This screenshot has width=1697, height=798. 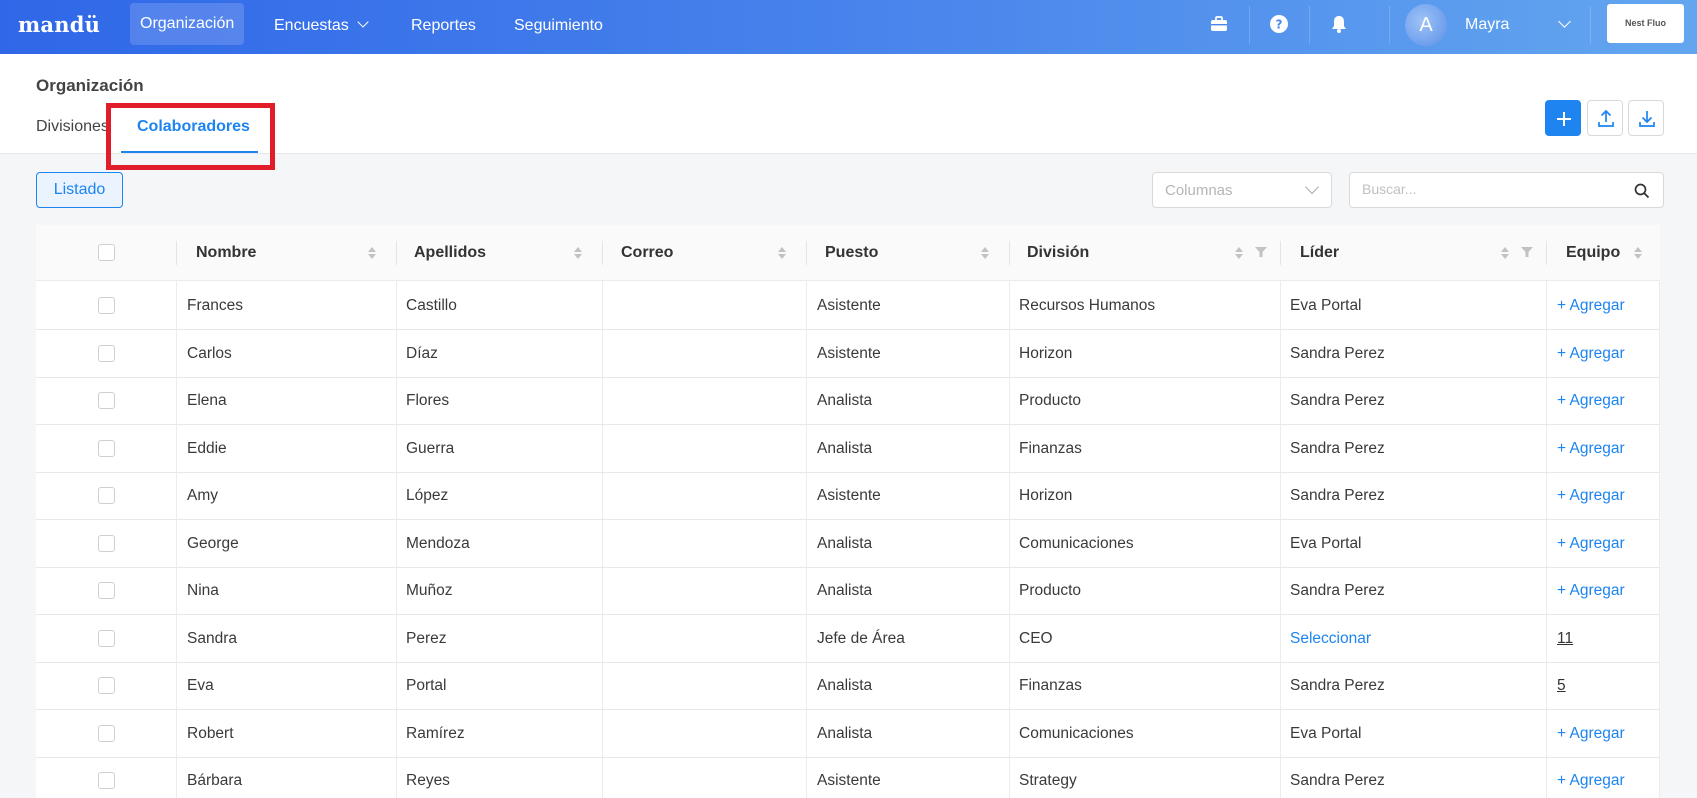 What do you see at coordinates (1219, 24) in the screenshot?
I see `briefcase-icon` at bounding box center [1219, 24].